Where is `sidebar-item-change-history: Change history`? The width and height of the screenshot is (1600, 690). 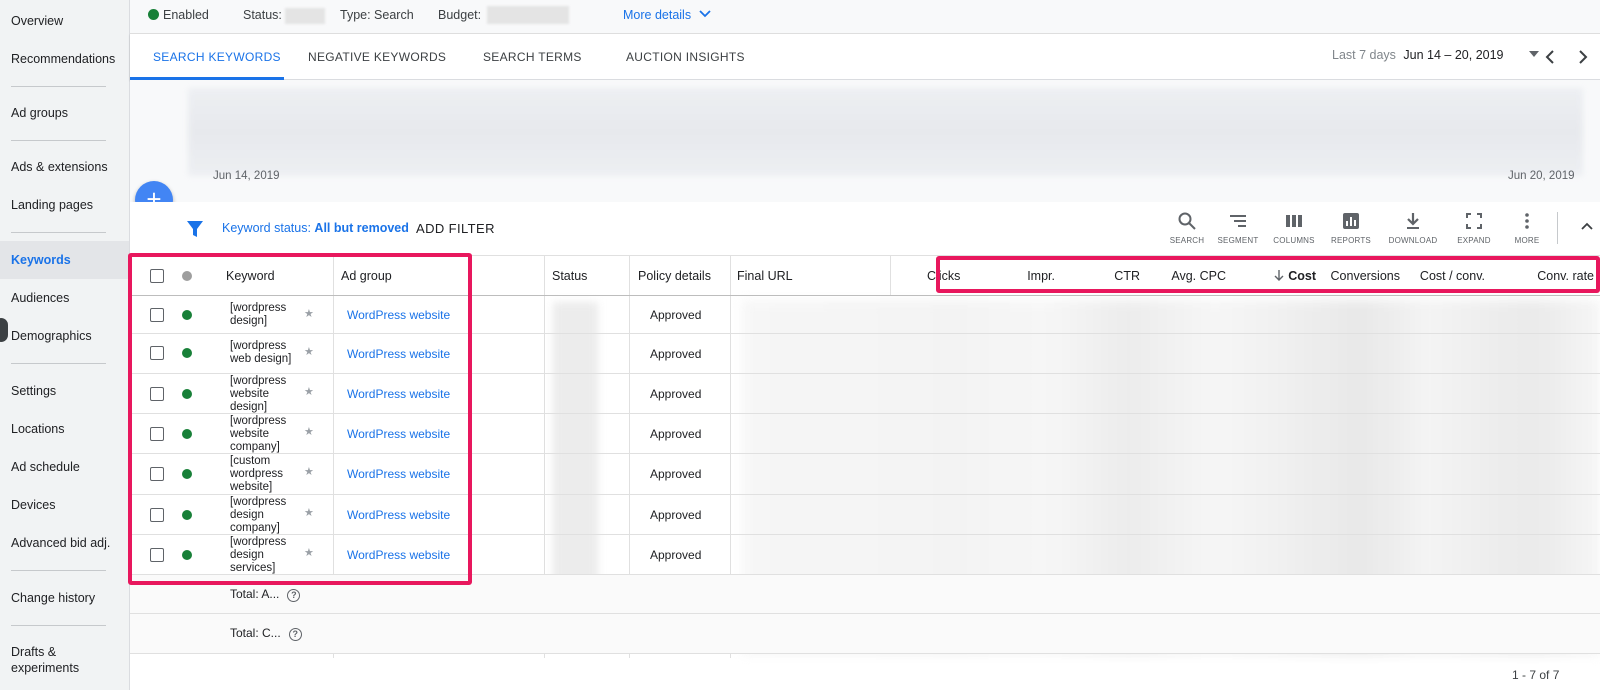 sidebar-item-change-history: Change history is located at coordinates (64, 598).